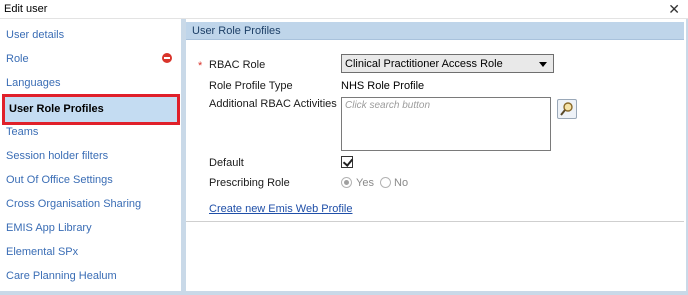 The height and width of the screenshot is (295, 688). What do you see at coordinates (33, 83) in the screenshot?
I see `sidebar-item-label: Languages` at bounding box center [33, 83].